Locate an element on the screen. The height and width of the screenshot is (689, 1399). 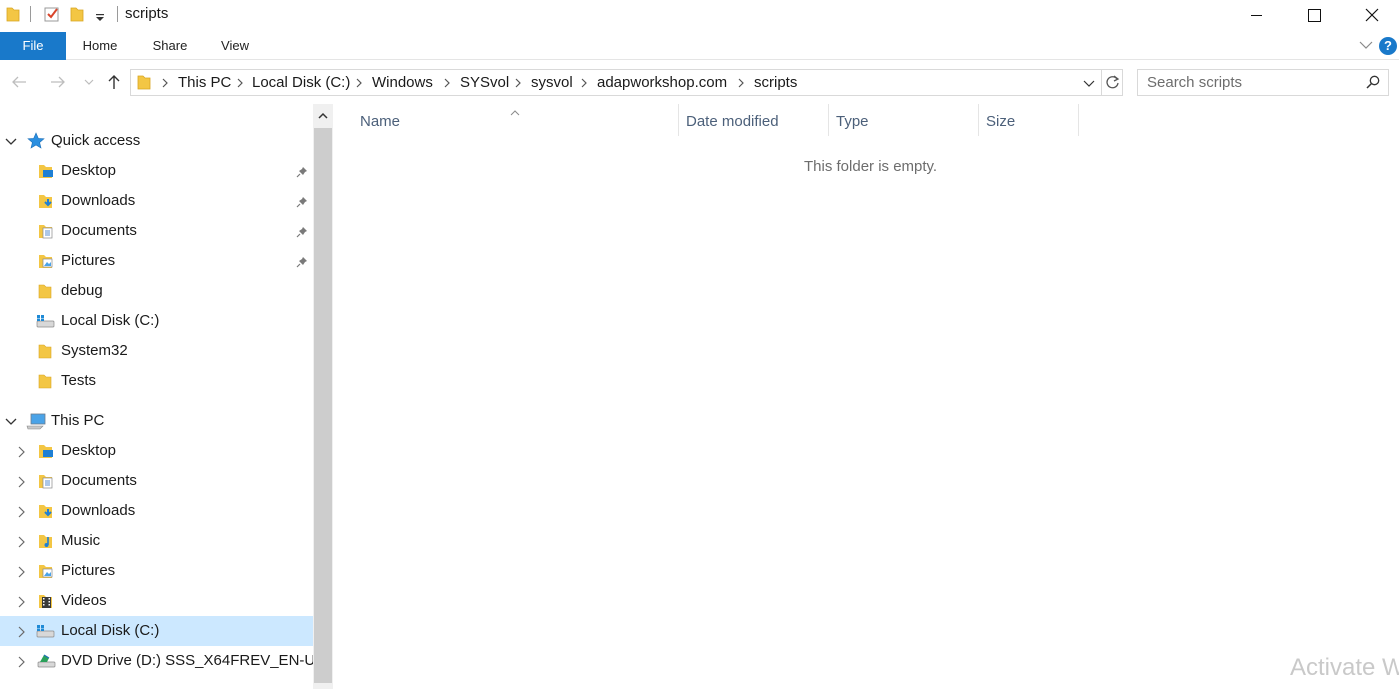
chevron-up-icon is located at coordinates (323, 115).